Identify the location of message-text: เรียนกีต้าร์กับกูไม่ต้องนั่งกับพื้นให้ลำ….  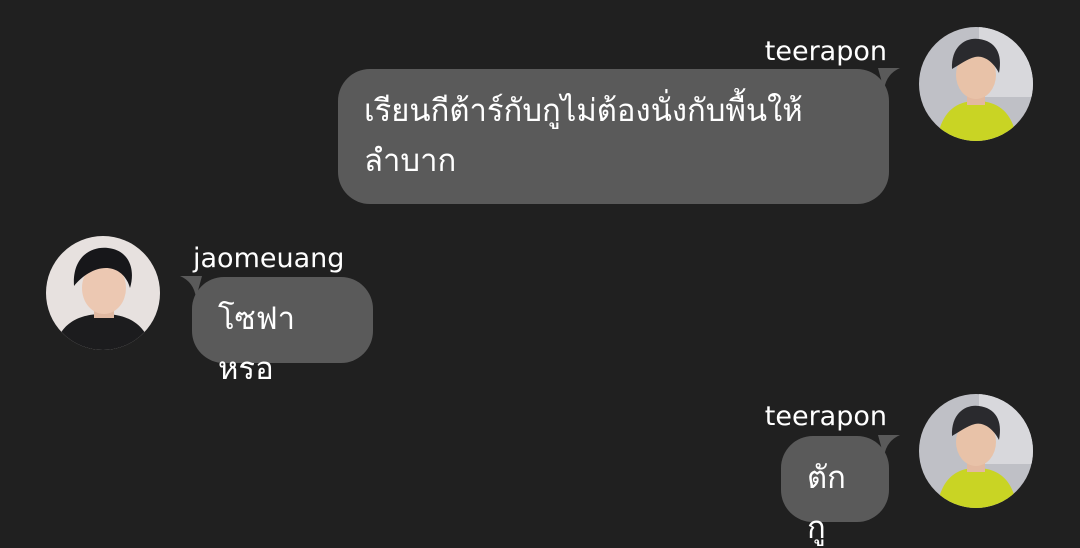
(583, 136).